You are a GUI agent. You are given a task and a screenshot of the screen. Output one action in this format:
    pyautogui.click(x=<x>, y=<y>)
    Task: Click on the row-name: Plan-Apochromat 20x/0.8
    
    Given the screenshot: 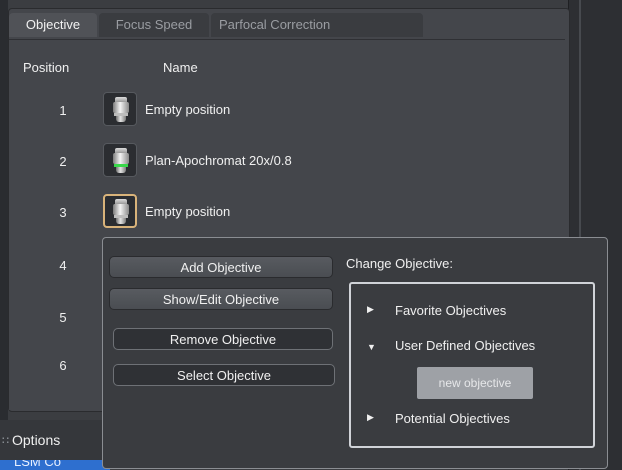 What is the action you would take?
    pyautogui.click(x=218, y=160)
    